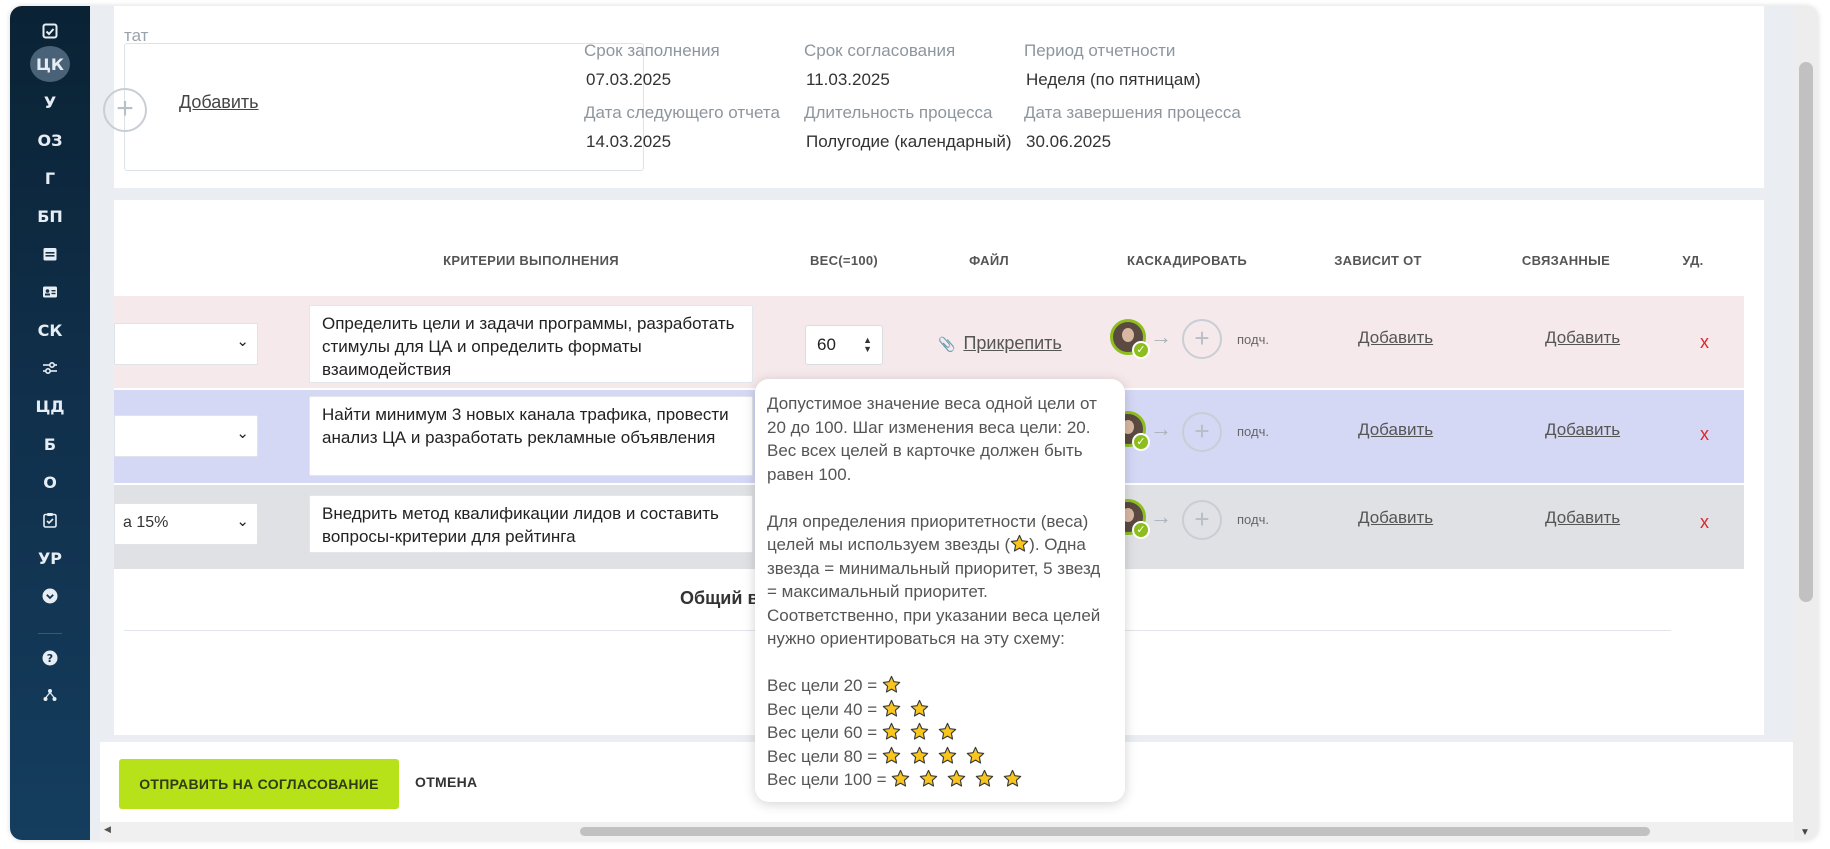 This screenshot has width=1830, height=849. What do you see at coordinates (50, 254) in the screenshot?
I see `sidebar-item-calendar` at bounding box center [50, 254].